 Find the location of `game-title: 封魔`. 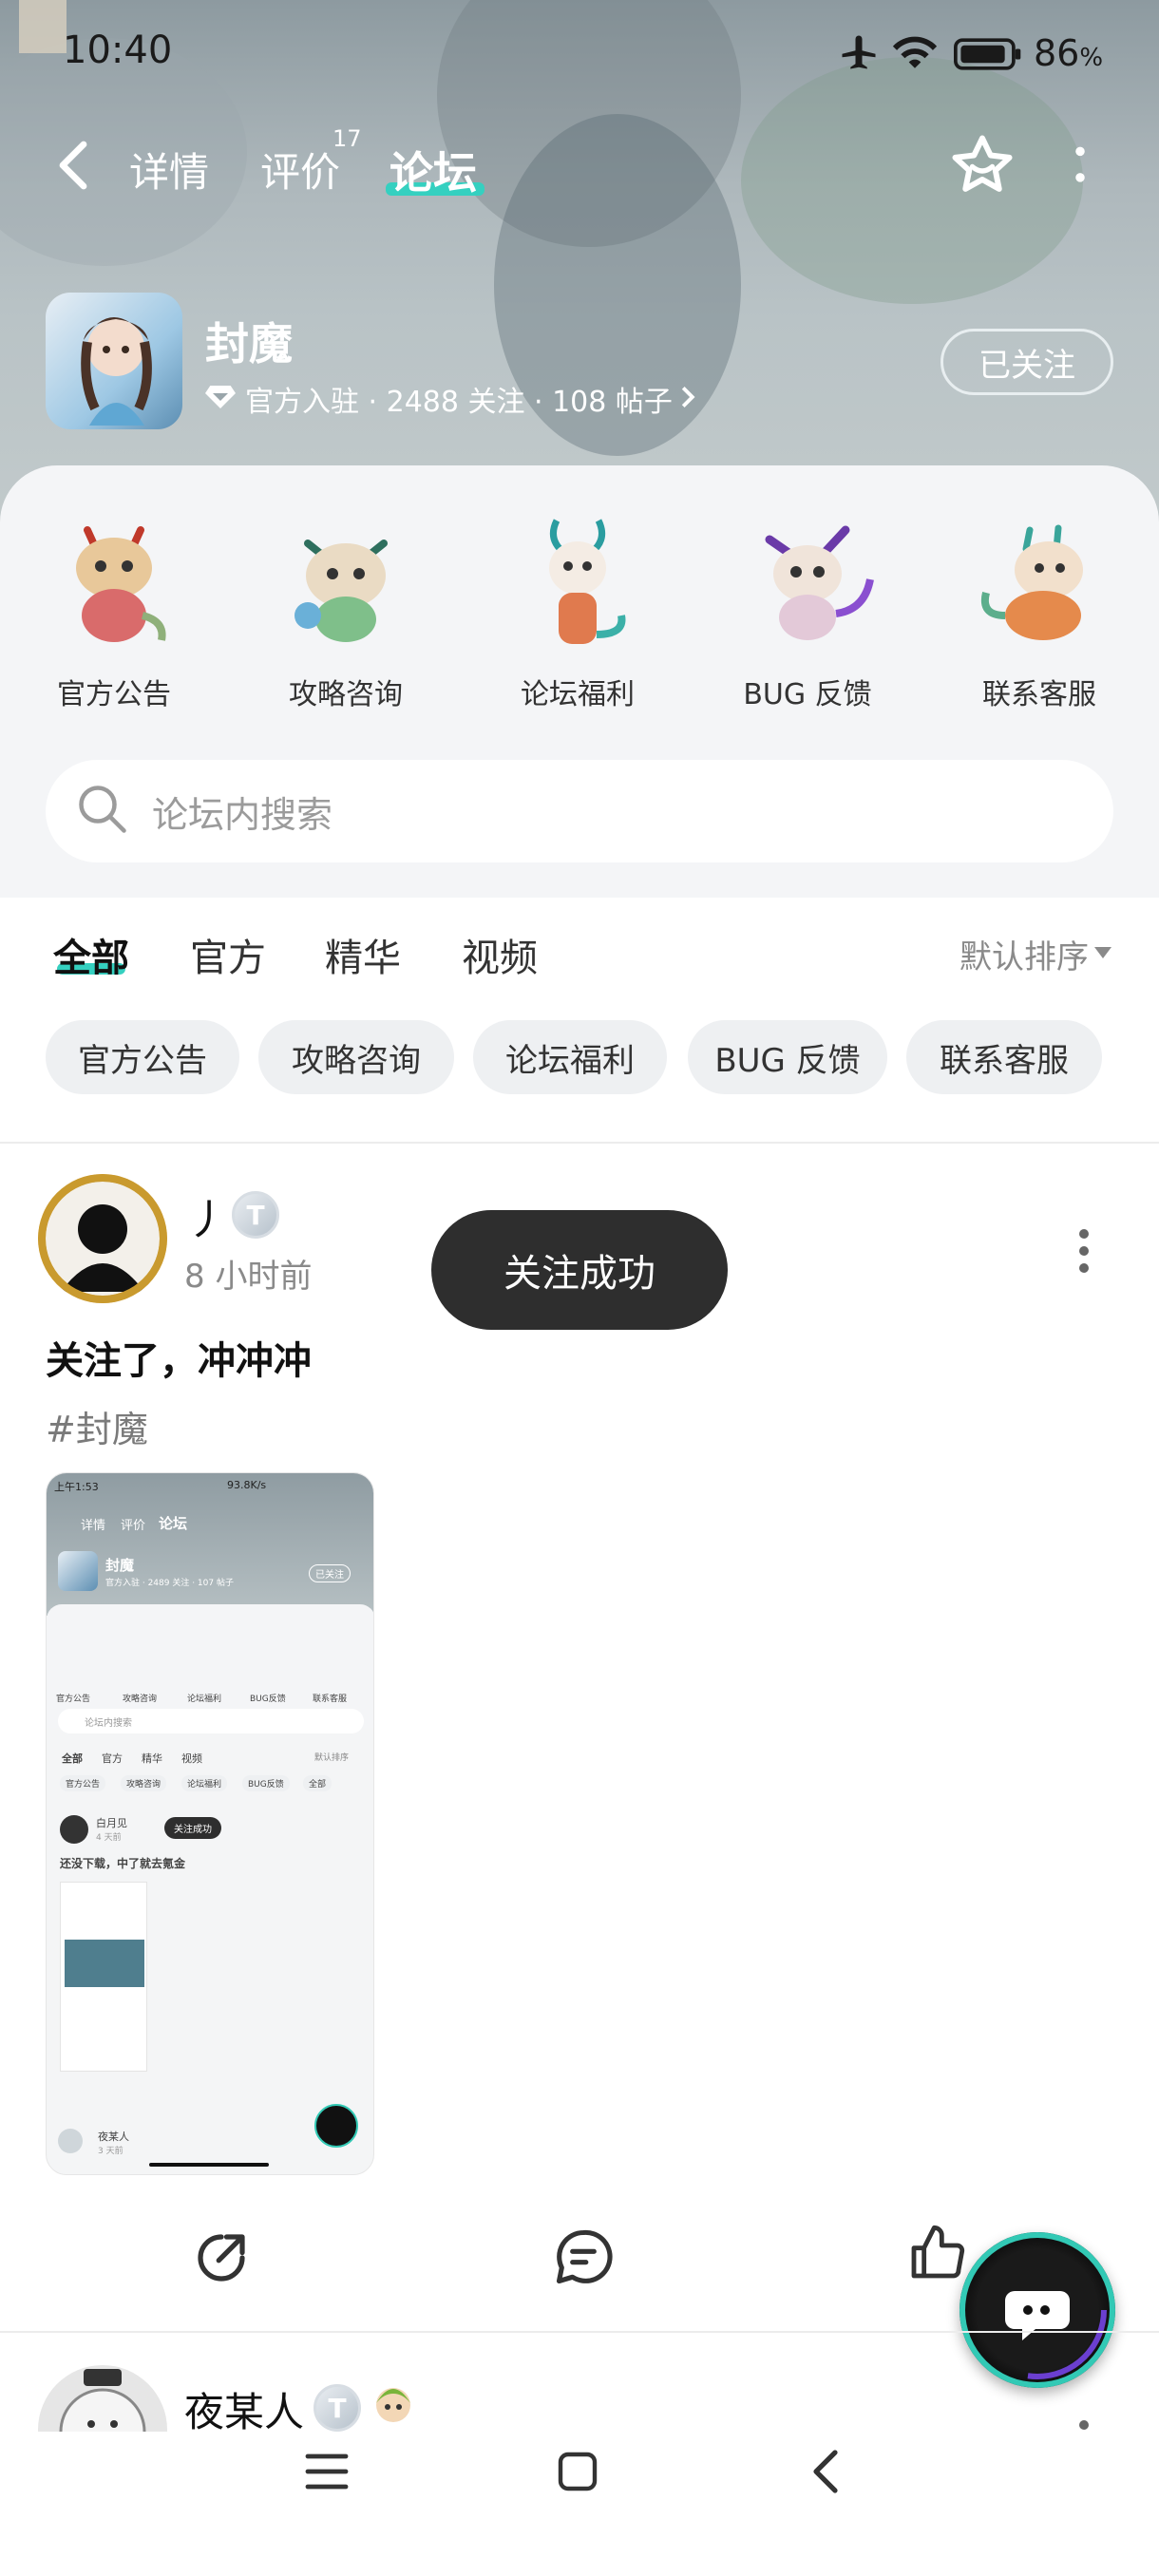

game-title: 封魔 is located at coordinates (249, 343).